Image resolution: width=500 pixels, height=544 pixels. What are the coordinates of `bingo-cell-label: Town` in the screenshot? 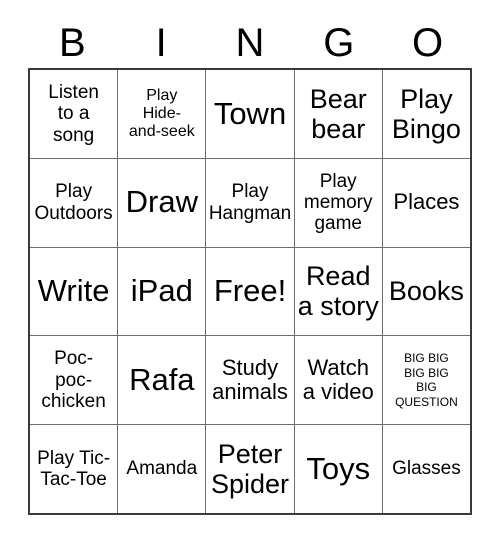 It's located at (250, 113).